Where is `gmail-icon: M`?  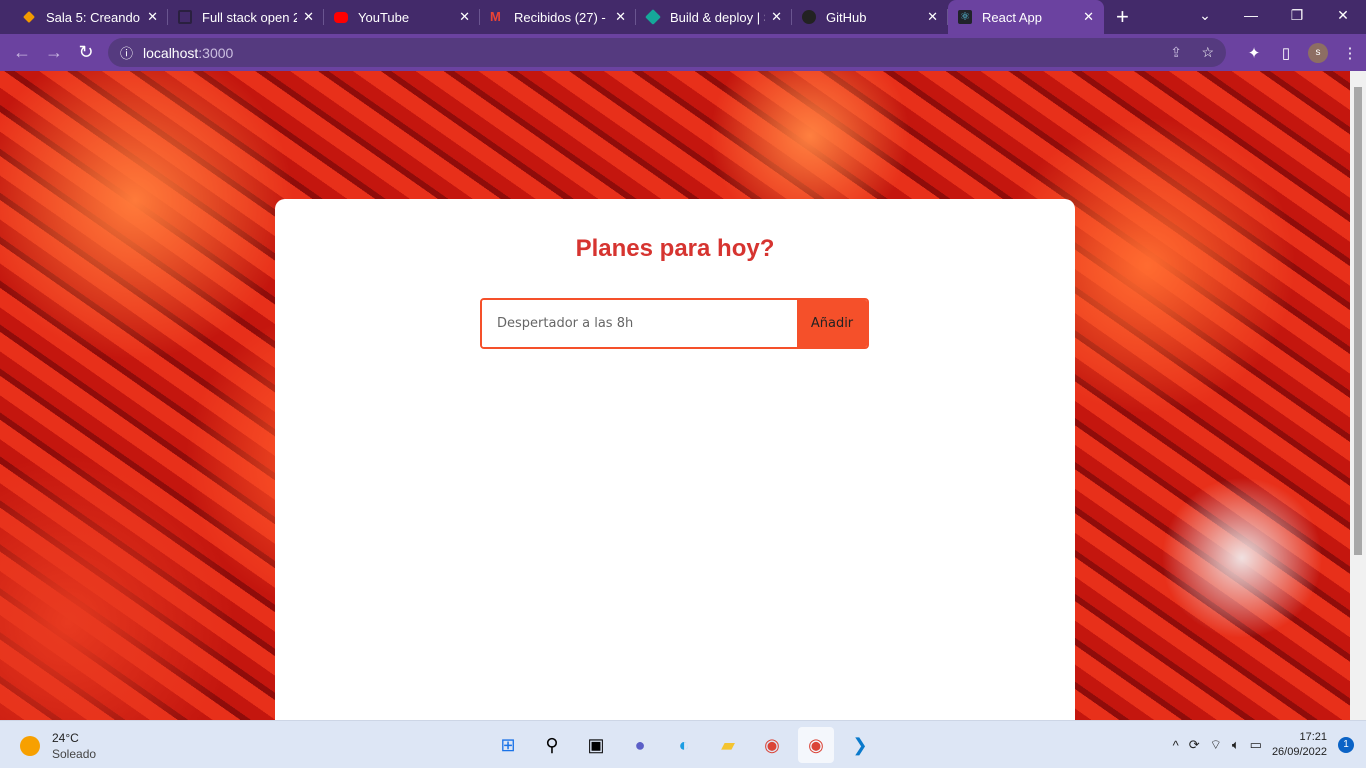
gmail-icon: M is located at coordinates (495, 16).